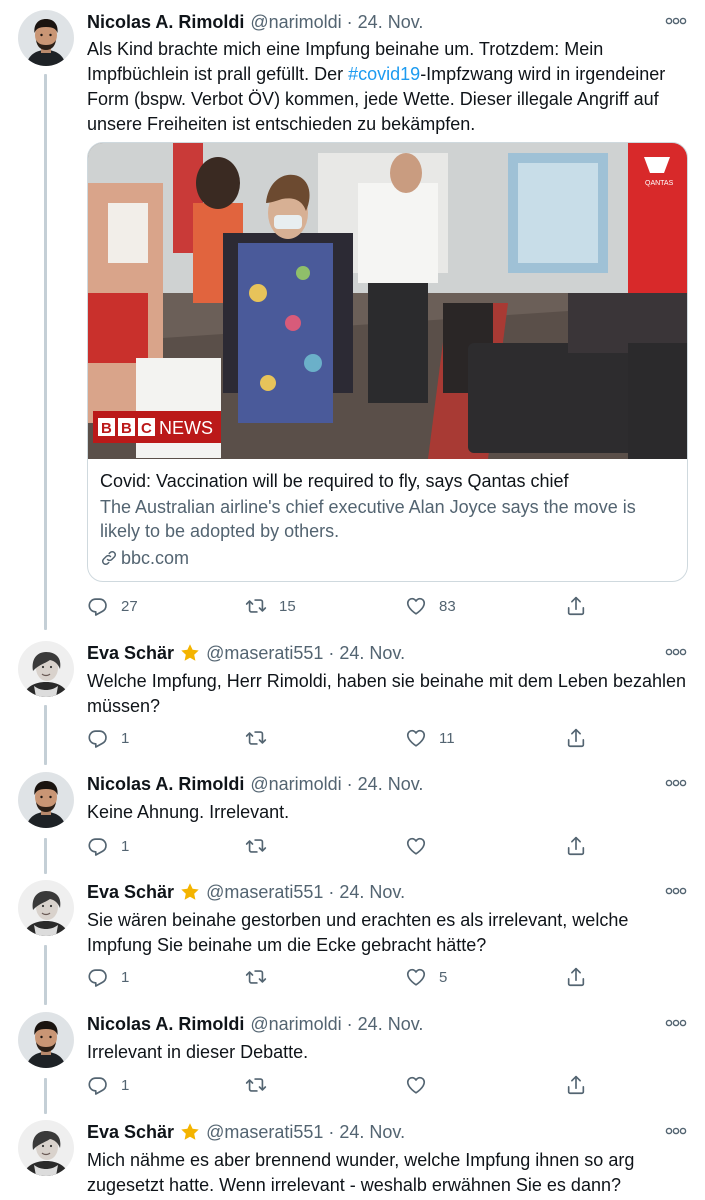  What do you see at coordinates (387, 558) in the screenshot?
I see `card-domain: bbc.com` at bounding box center [387, 558].